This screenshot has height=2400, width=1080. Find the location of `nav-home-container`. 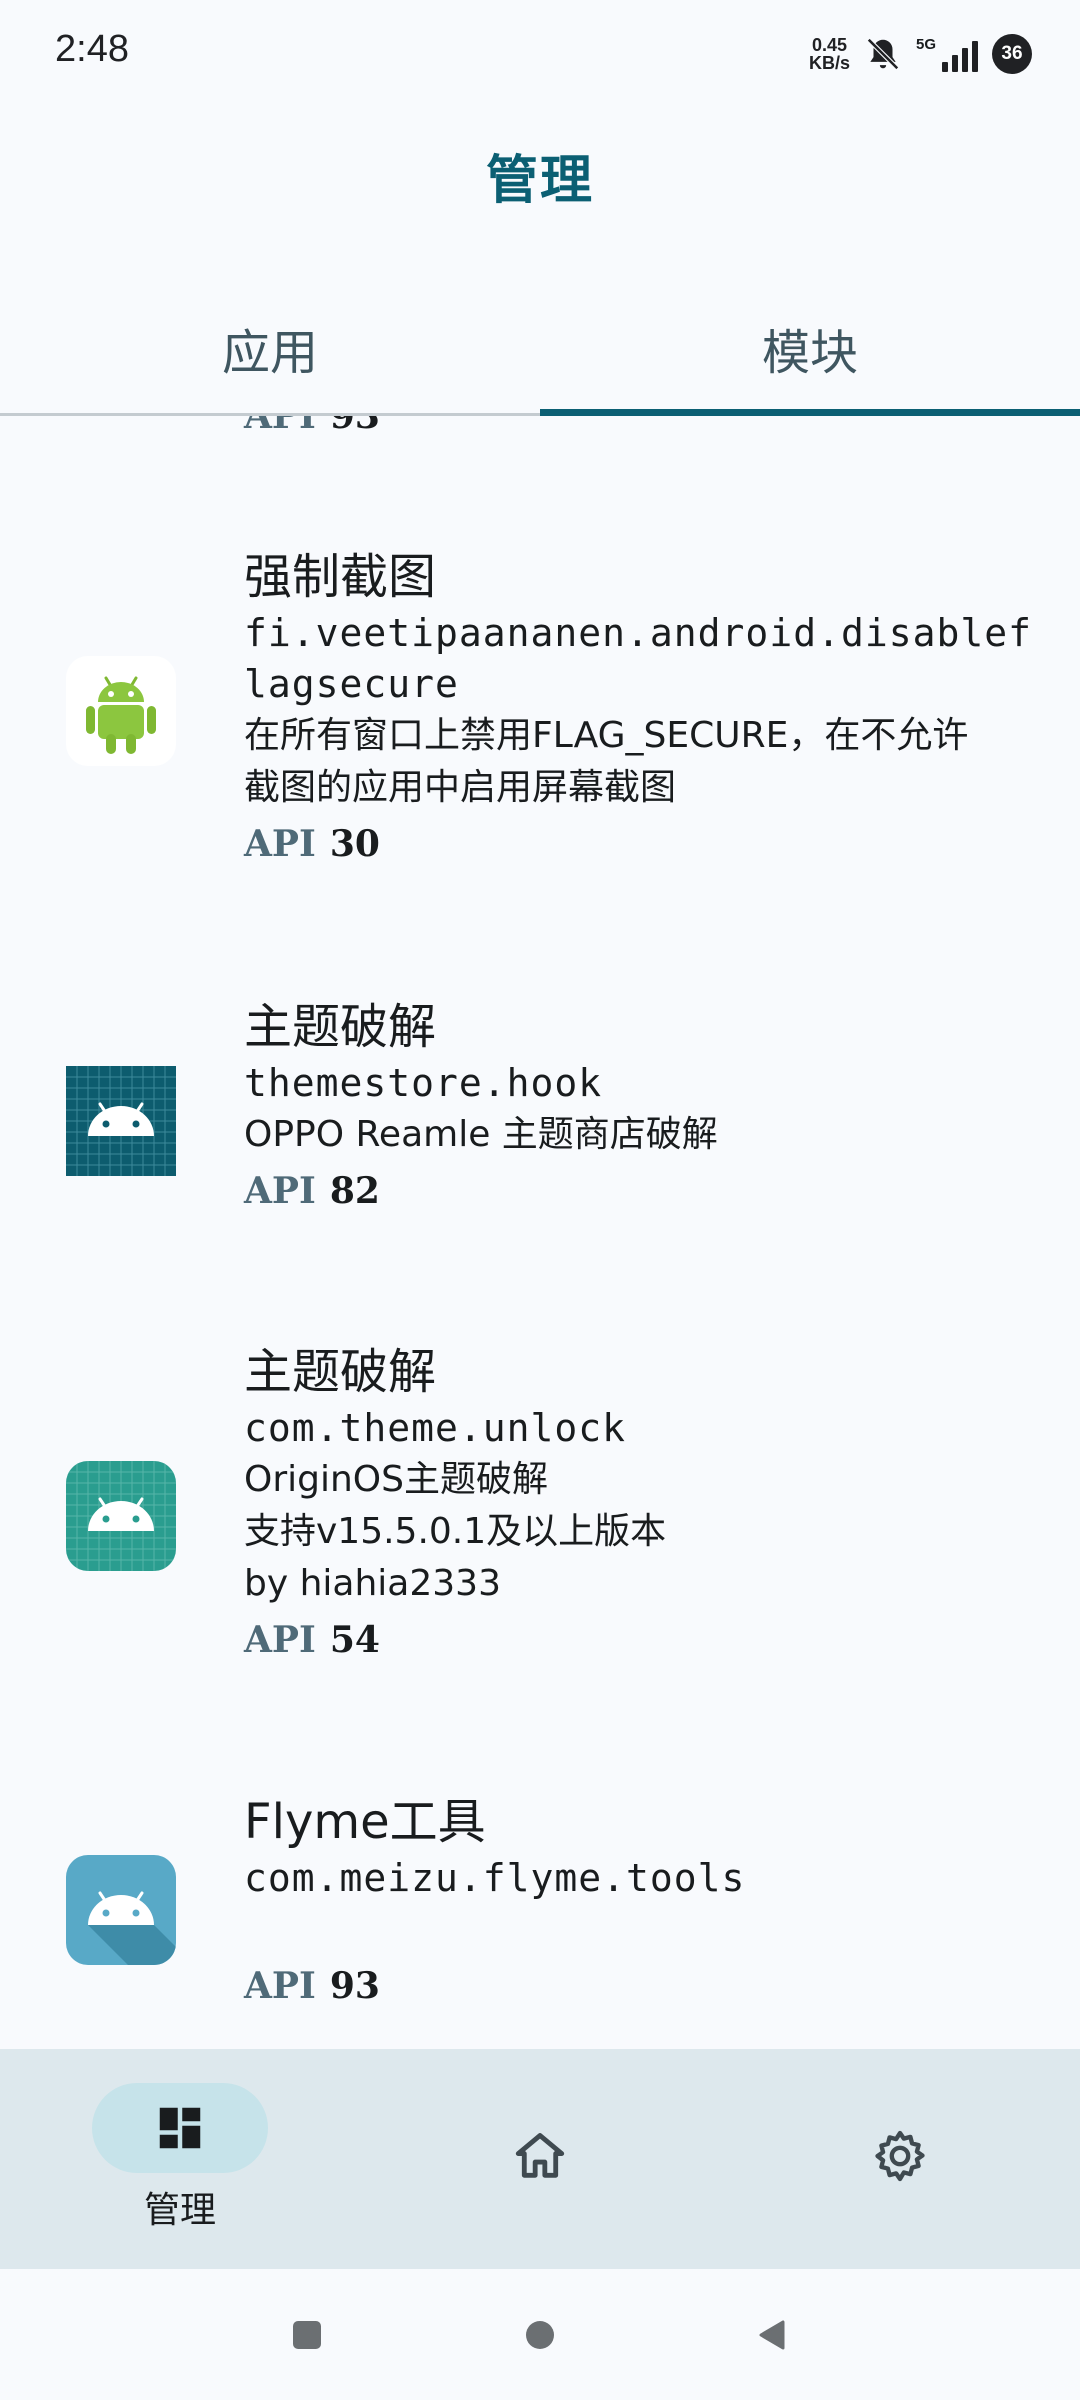

nav-home-container is located at coordinates (540, 2156).